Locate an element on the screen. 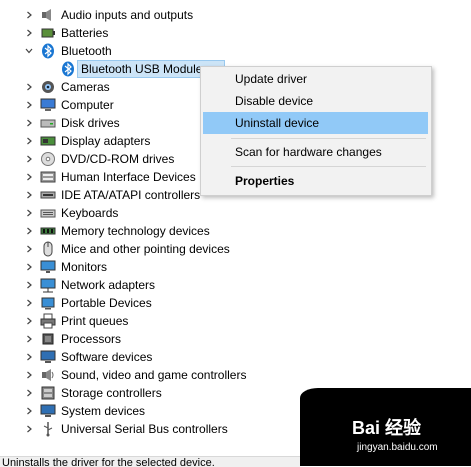 The height and width of the screenshot is (467, 471). tree-item: Memory technology devices is located at coordinates (235, 231).